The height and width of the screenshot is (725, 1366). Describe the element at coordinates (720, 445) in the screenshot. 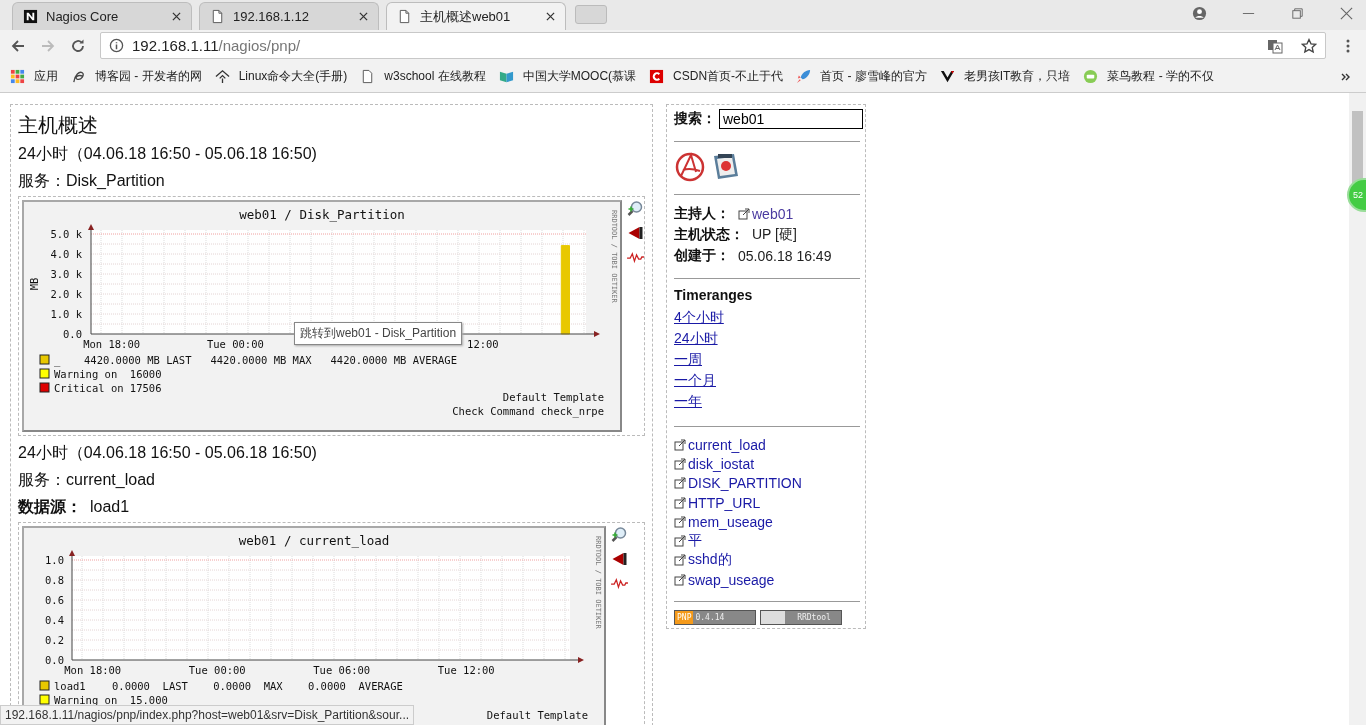

I see `service-link: current_load` at that location.